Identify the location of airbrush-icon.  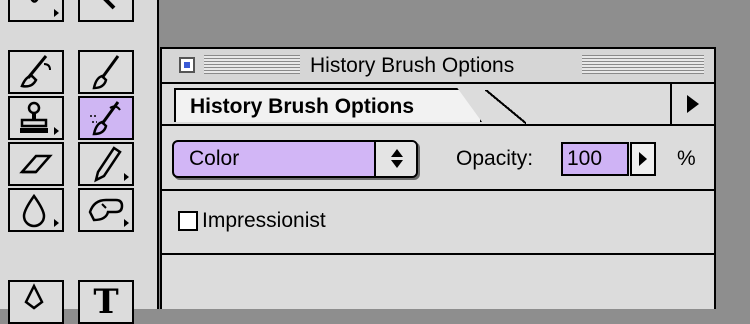
(35, 71).